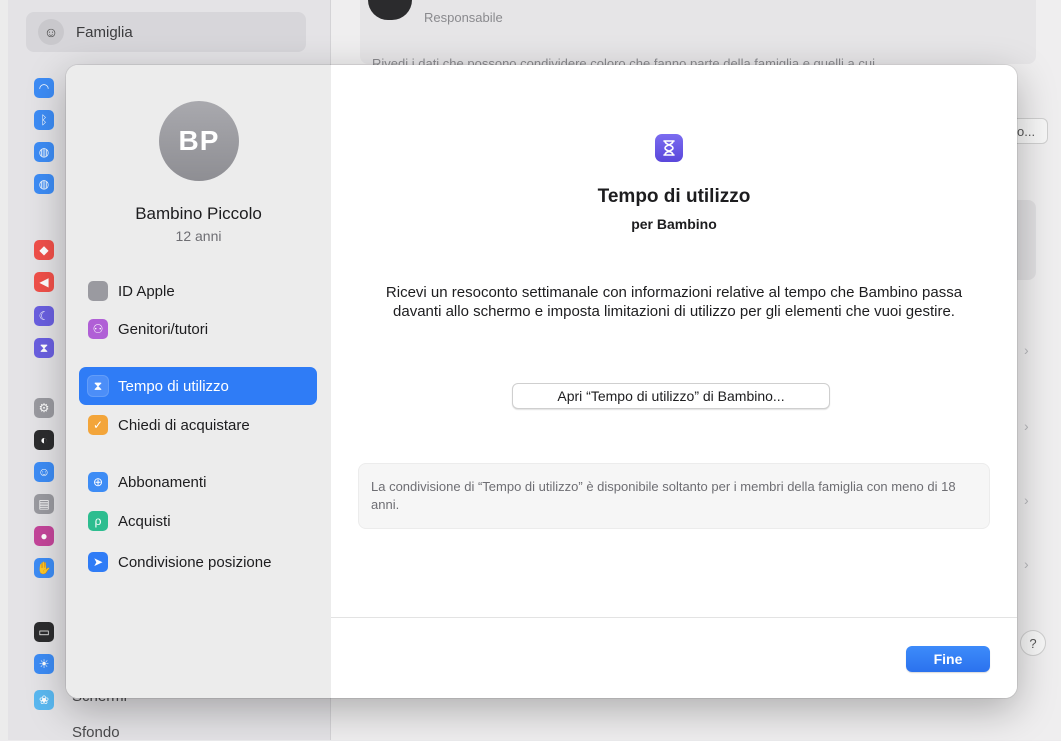 Image resolution: width=1061 pixels, height=741 pixels. I want to click on apple-icon, so click(98, 291).